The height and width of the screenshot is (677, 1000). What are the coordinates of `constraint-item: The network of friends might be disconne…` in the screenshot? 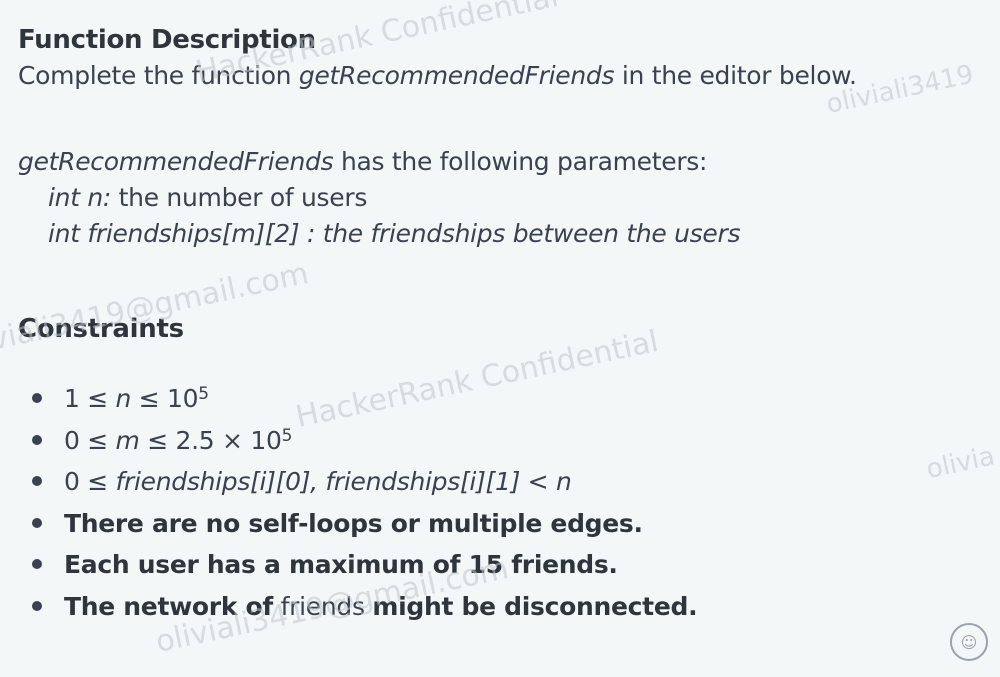 It's located at (358, 607).